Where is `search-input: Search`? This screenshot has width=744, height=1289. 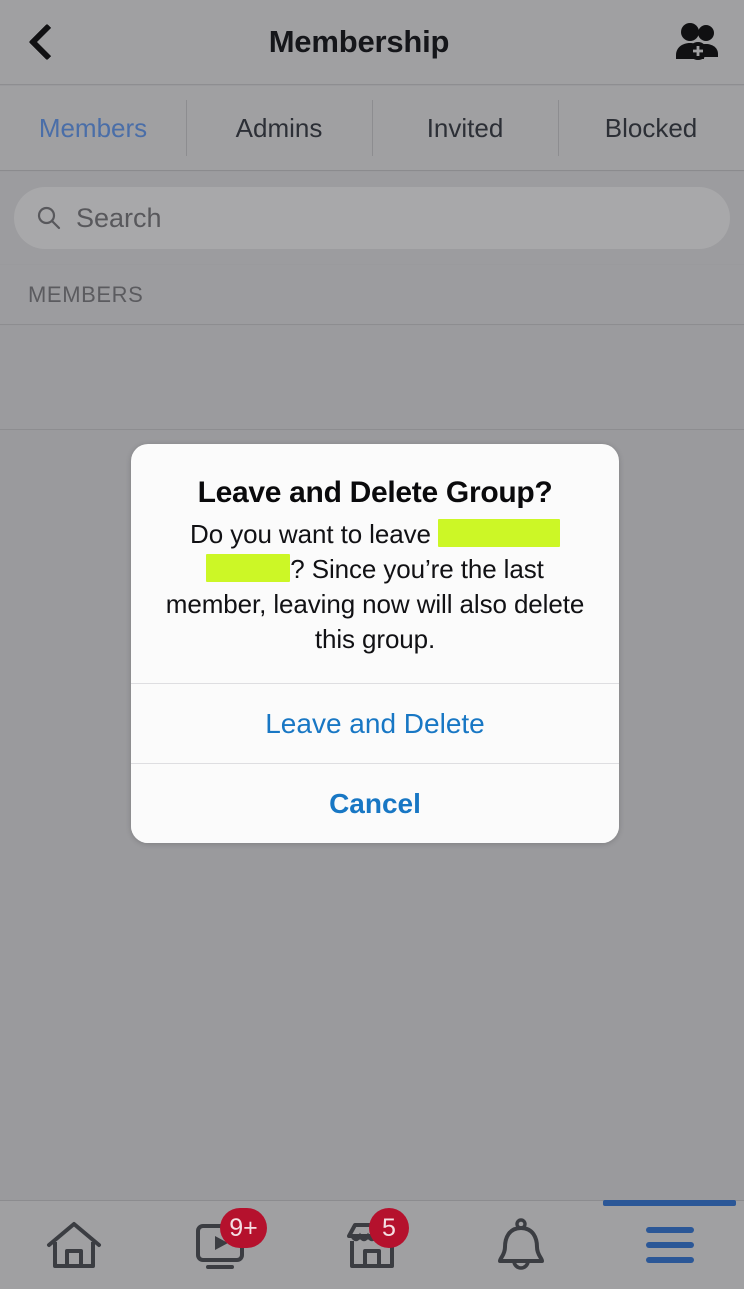
search-input: Search is located at coordinates (372, 218).